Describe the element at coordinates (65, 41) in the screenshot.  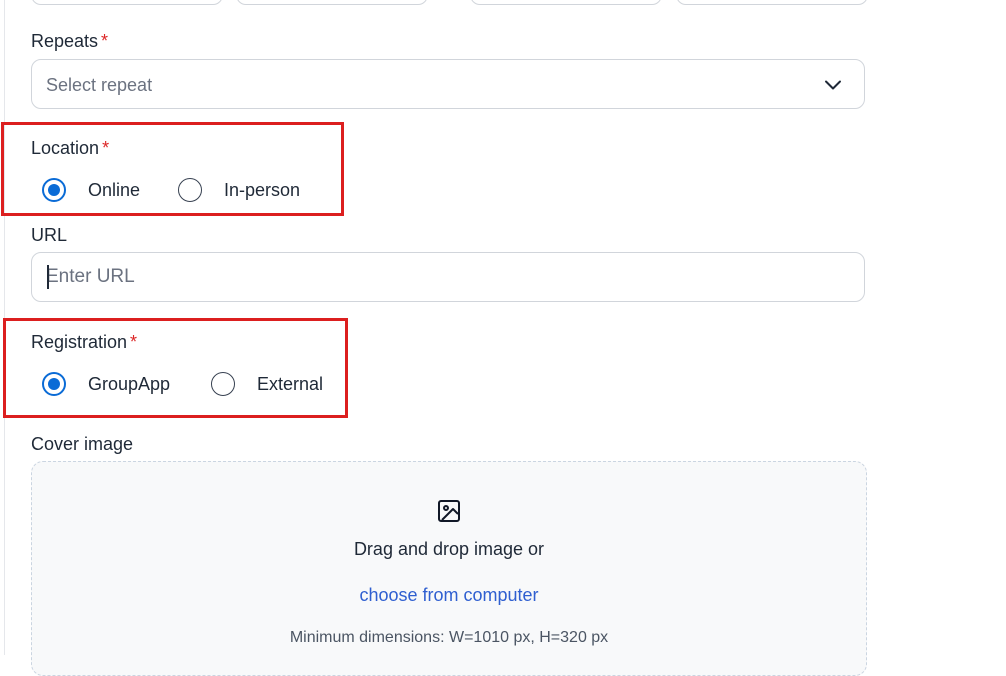
I see `repeats-label-text: Repeats` at that location.